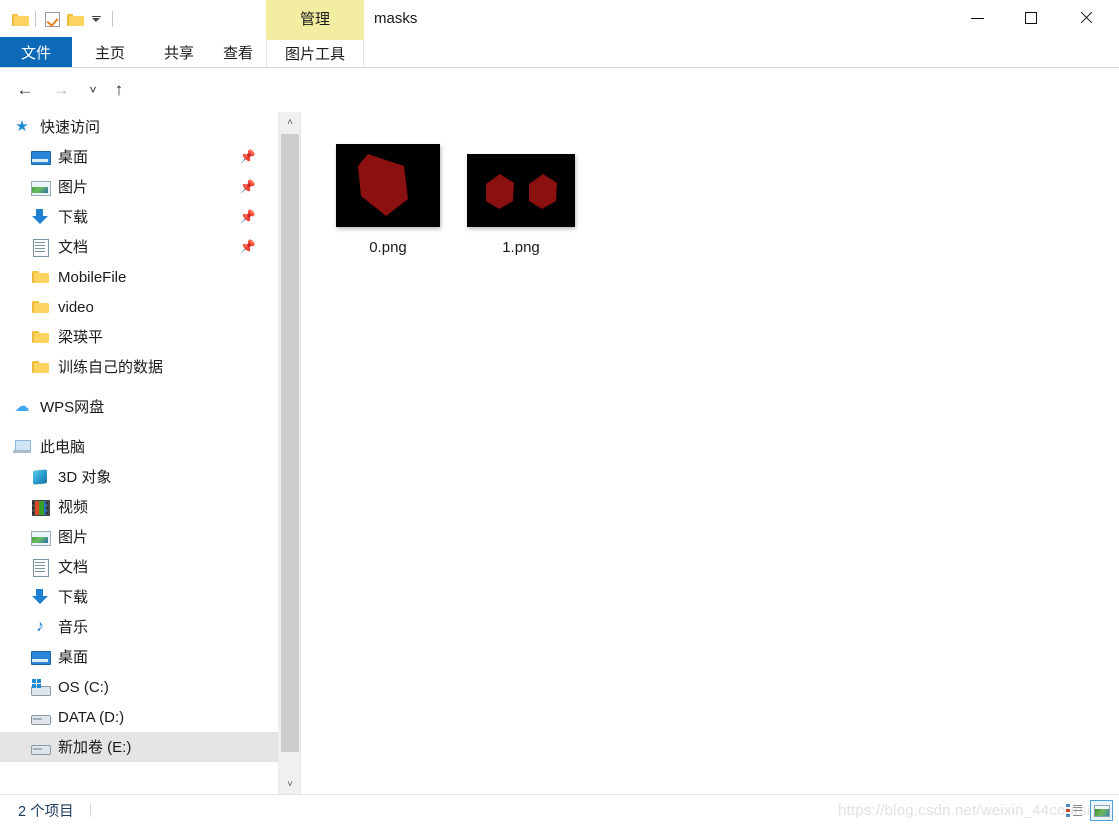 This screenshot has width=1119, height=825. What do you see at coordinates (95, 747) in the screenshot?
I see `sidebar-item-label: 新加卷 (E:)` at bounding box center [95, 747].